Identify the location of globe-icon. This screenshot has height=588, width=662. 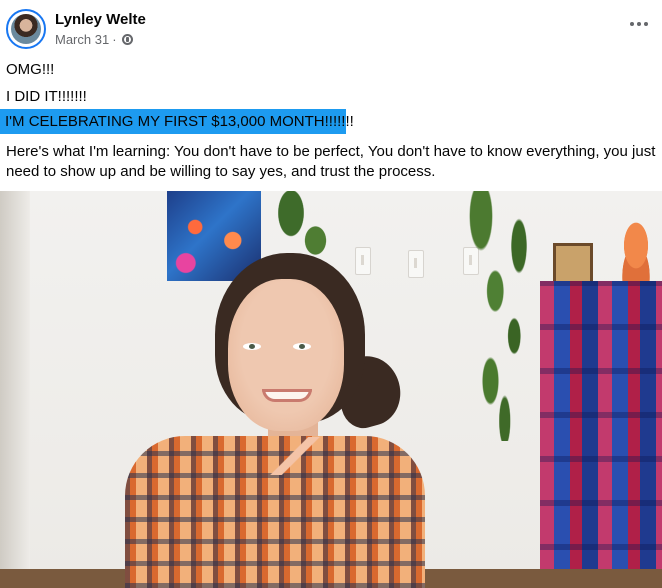
(127, 39).